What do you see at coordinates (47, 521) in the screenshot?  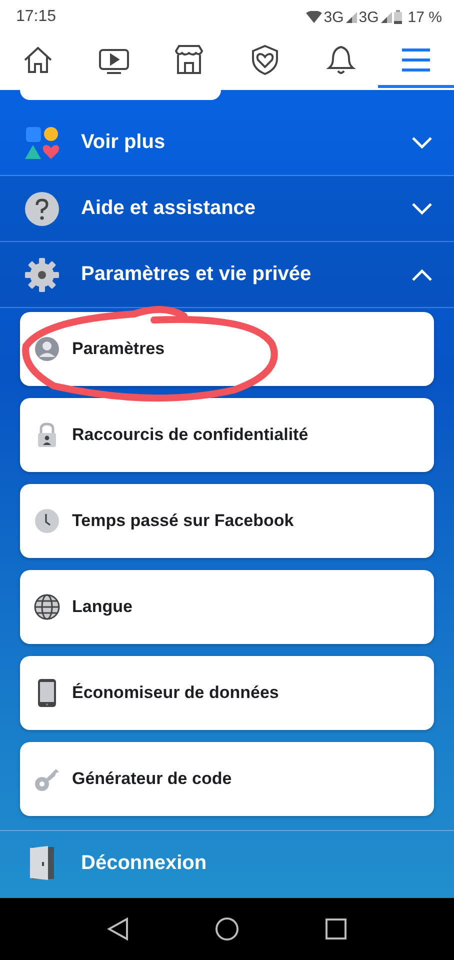 I see `clock-icon` at bounding box center [47, 521].